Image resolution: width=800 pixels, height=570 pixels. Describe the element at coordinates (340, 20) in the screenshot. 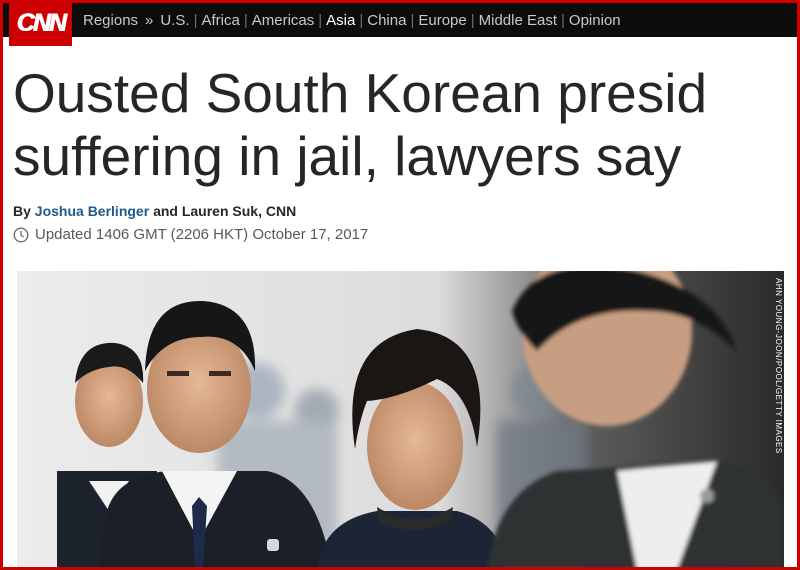

I see `nav-item-asia: Asia` at that location.